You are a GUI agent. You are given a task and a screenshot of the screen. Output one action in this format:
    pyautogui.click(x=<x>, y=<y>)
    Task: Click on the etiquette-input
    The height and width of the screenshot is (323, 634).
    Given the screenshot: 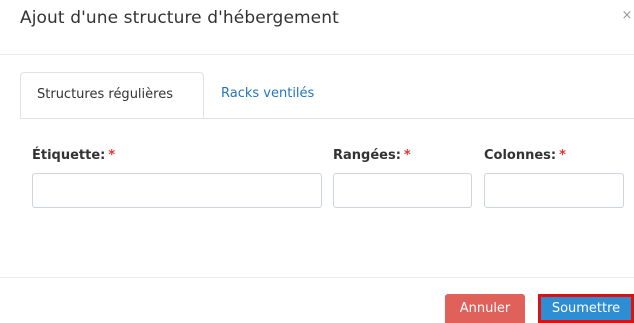 What is the action you would take?
    pyautogui.click(x=177, y=190)
    